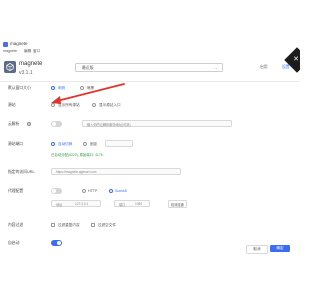 This screenshot has width=320, height=300. Describe the element at coordinates (280, 248) in the screenshot. I see `ok-button: 确定` at that location.